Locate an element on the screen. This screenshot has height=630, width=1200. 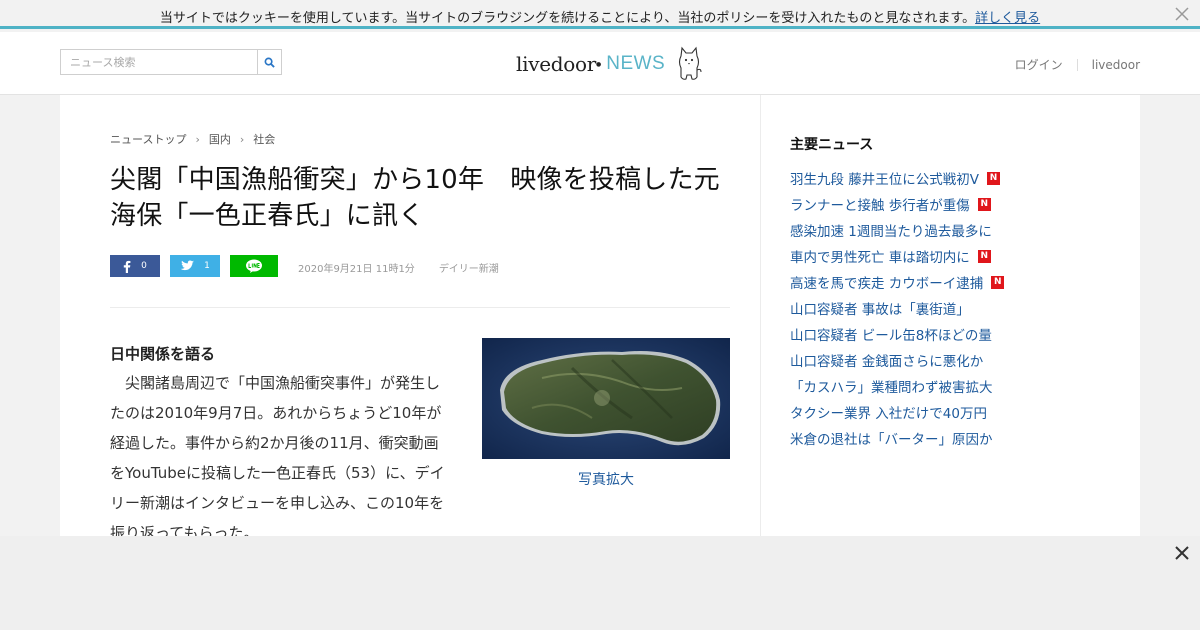
header-nav: ログイン livedoor is located at coordinates (1077, 64).